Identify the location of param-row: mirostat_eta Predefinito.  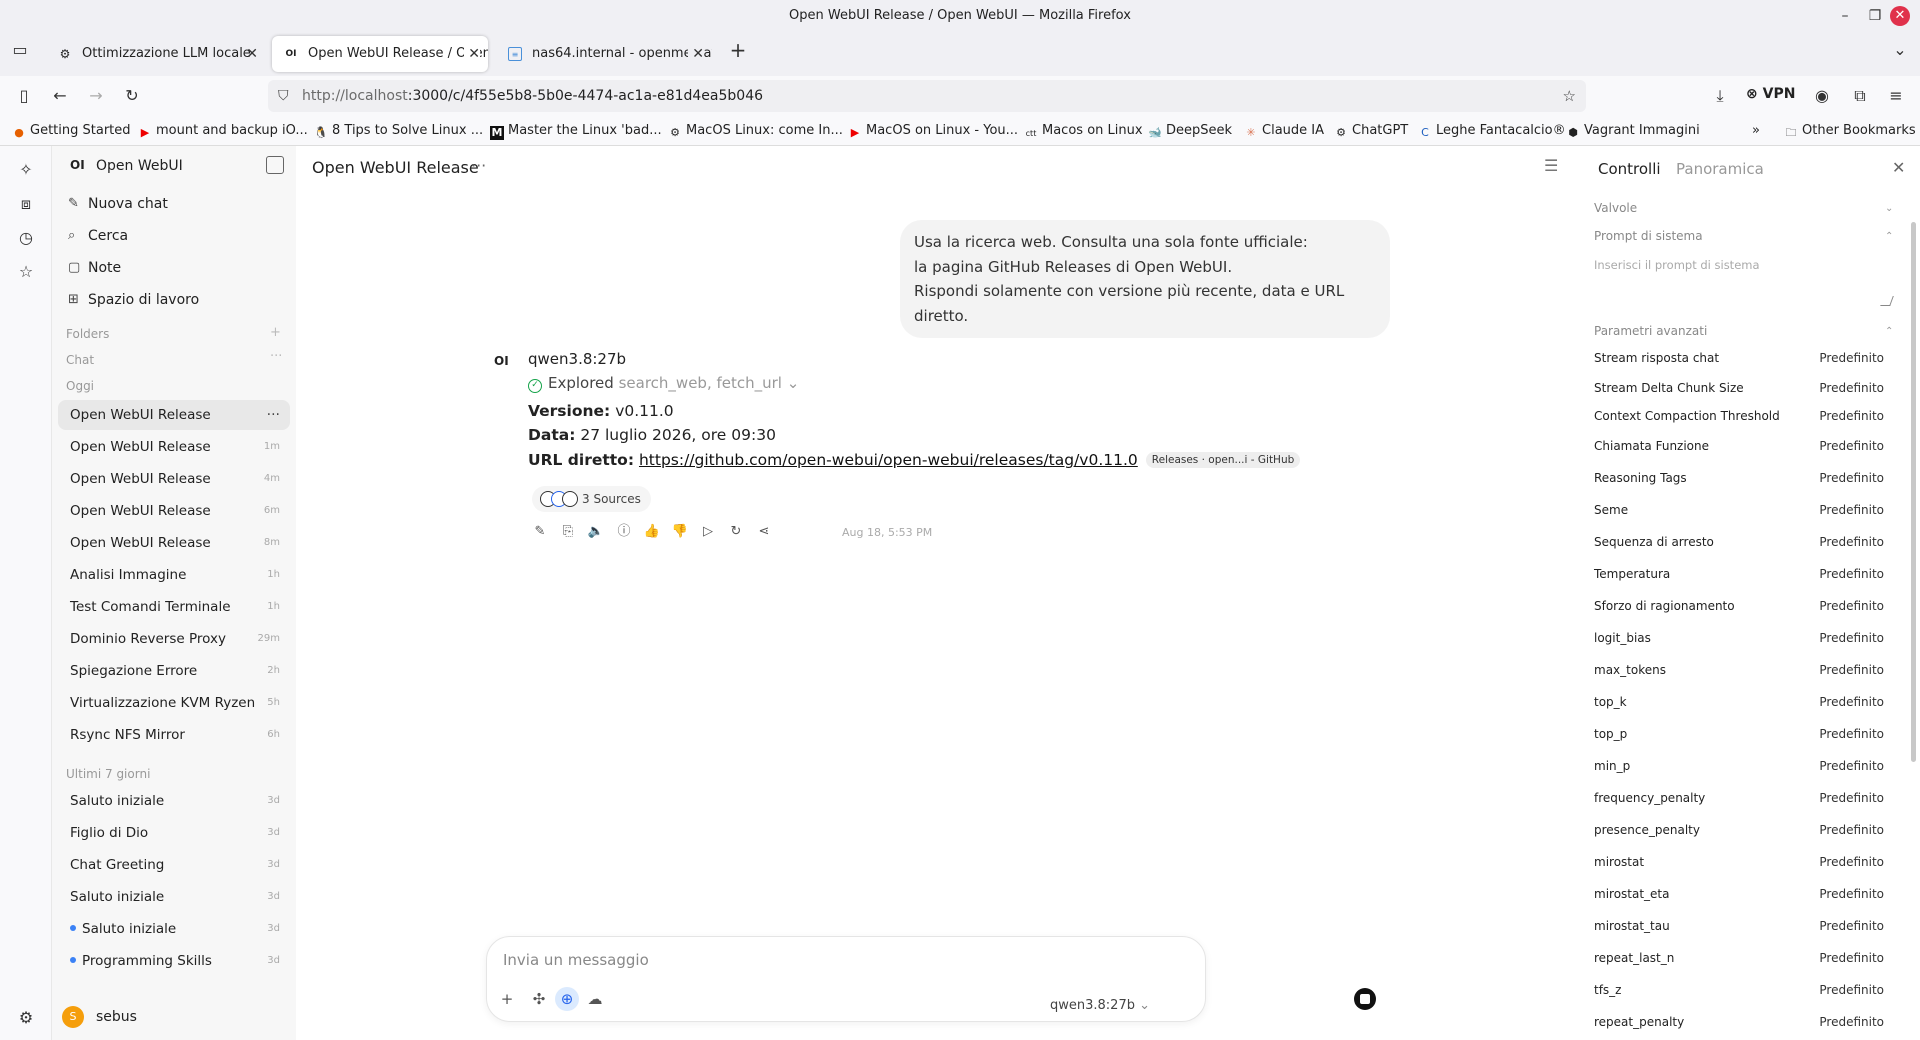
(1744, 897).